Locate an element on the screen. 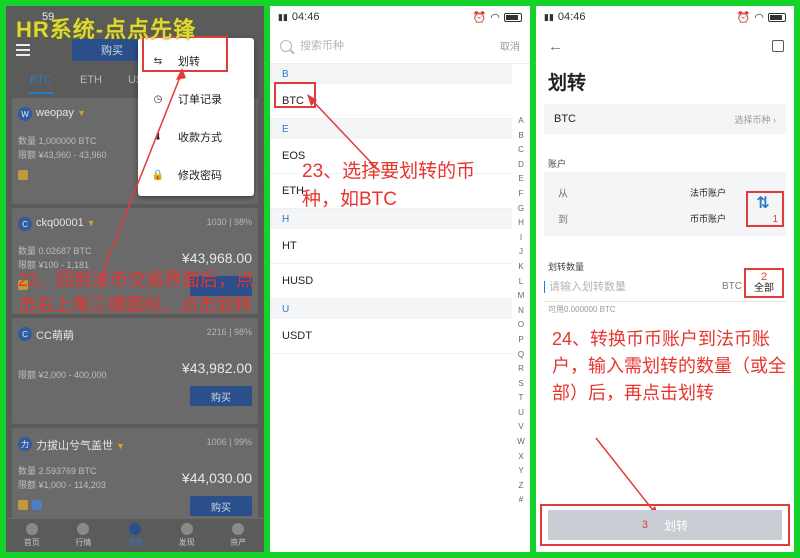  annotation-highlight-box: 3 划转 is located at coordinates (665, 525).